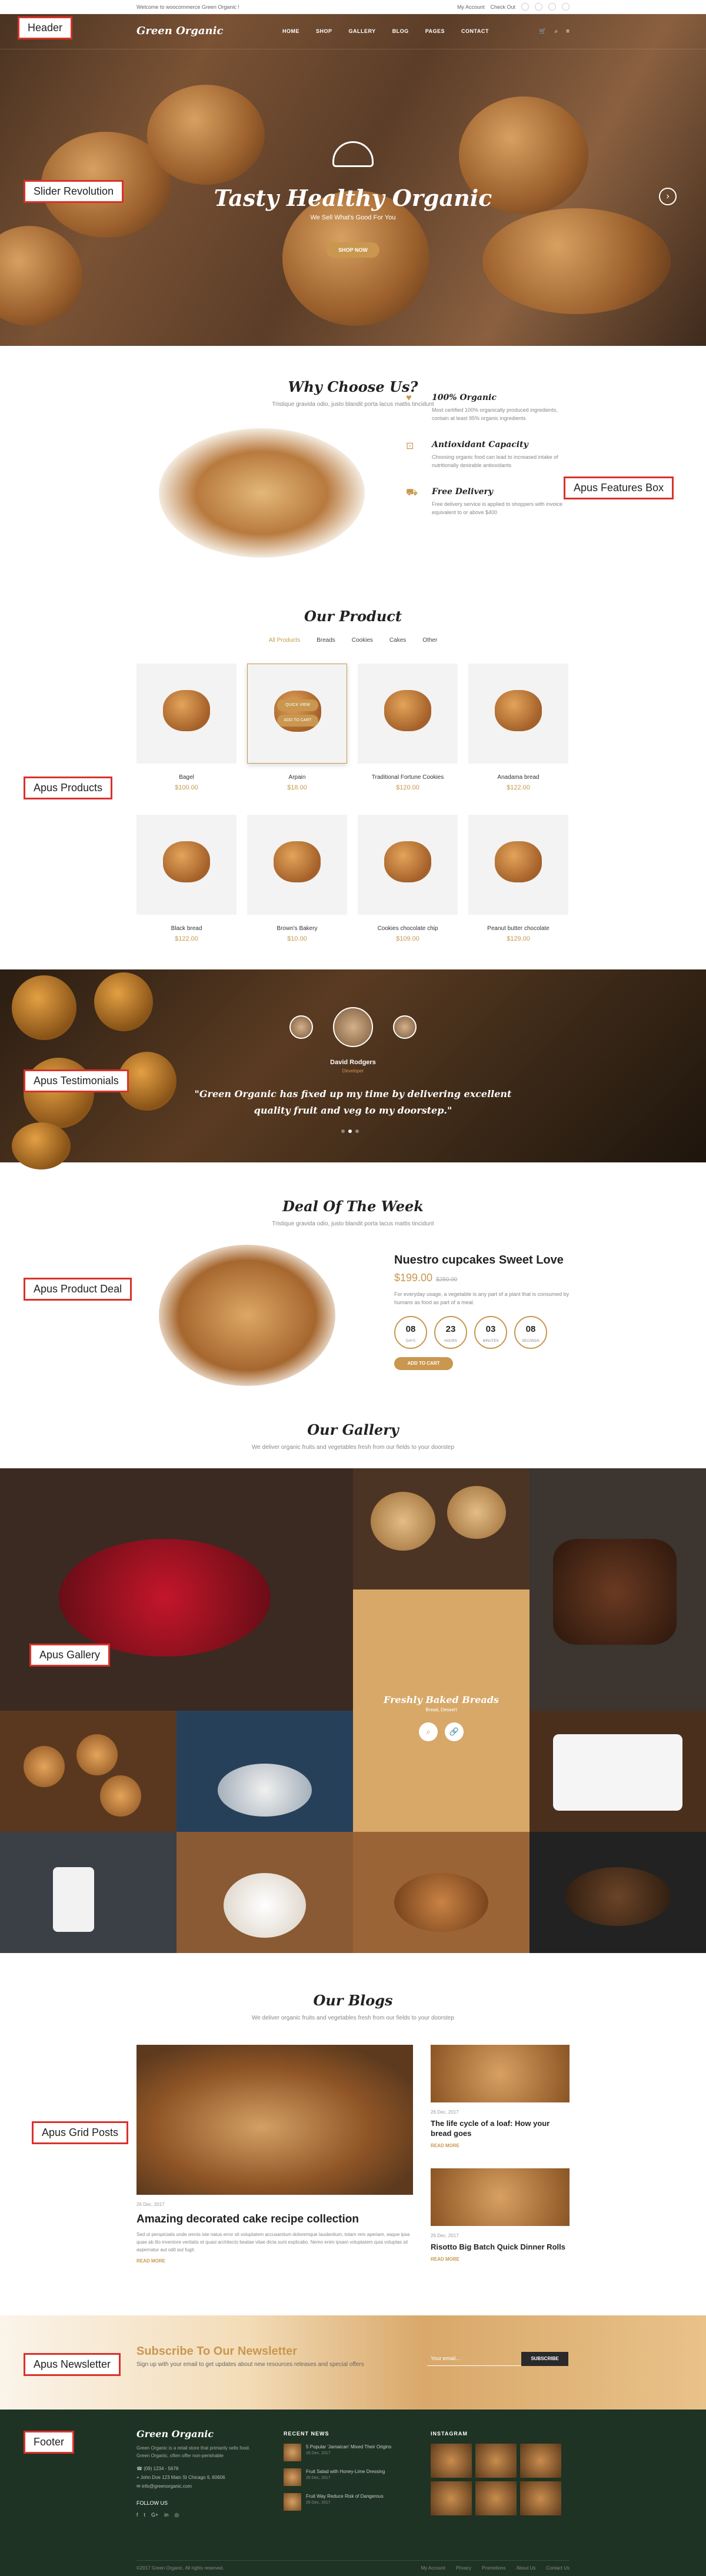 The height and width of the screenshot is (2576, 706). I want to click on footer-link: Promotions, so click(494, 2568).